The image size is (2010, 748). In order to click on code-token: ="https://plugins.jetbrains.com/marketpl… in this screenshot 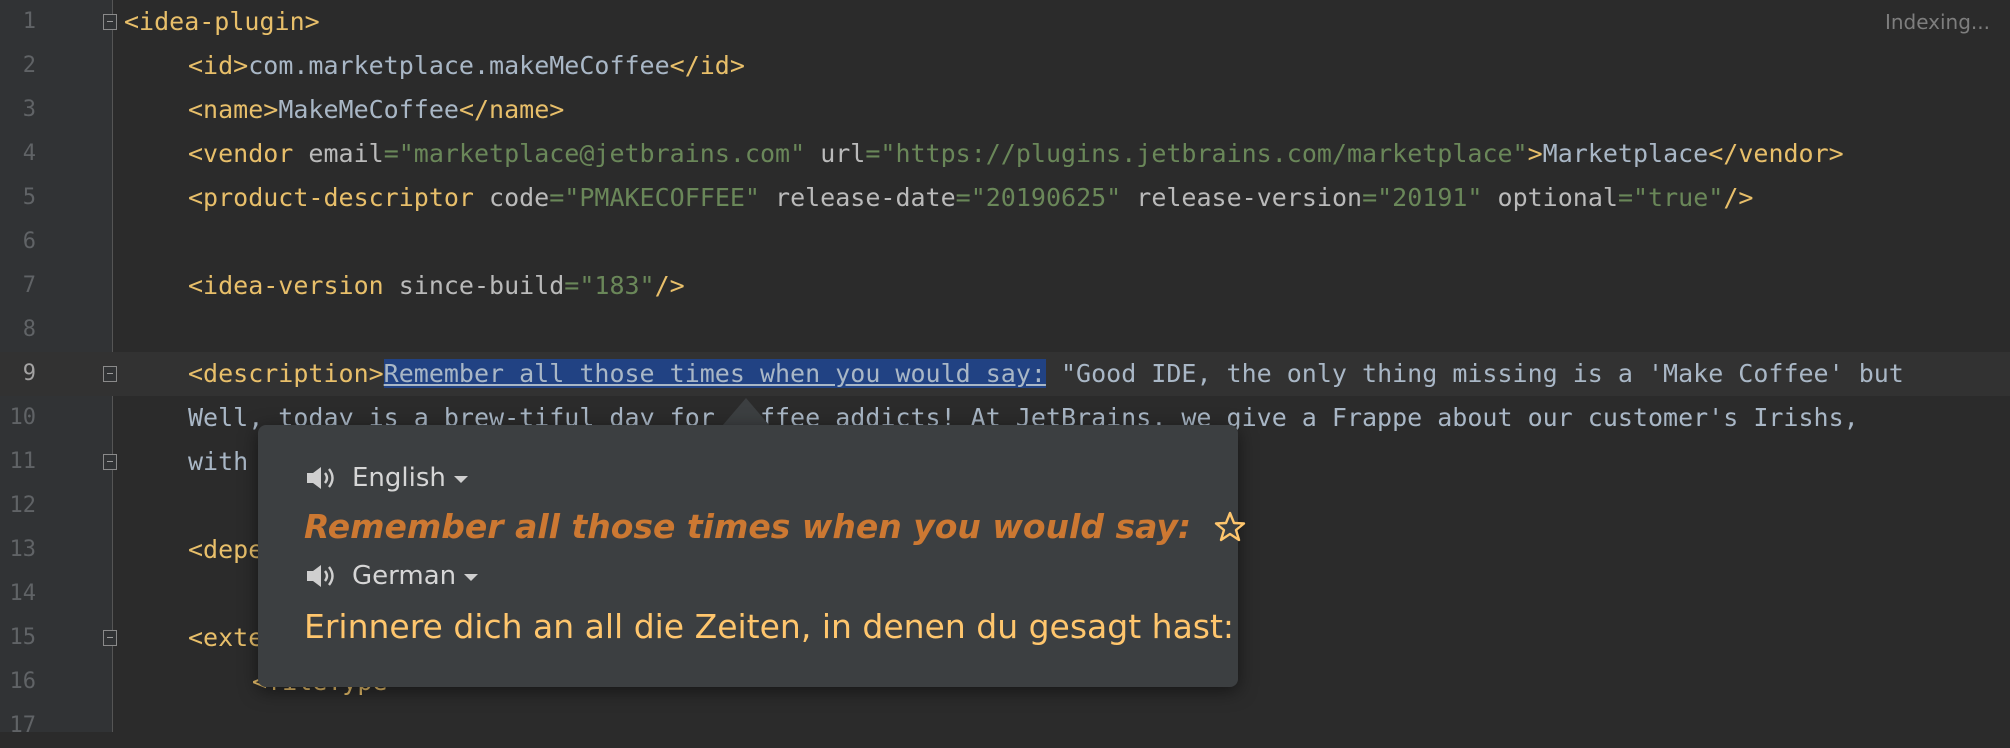, I will do `click(1196, 153)`.